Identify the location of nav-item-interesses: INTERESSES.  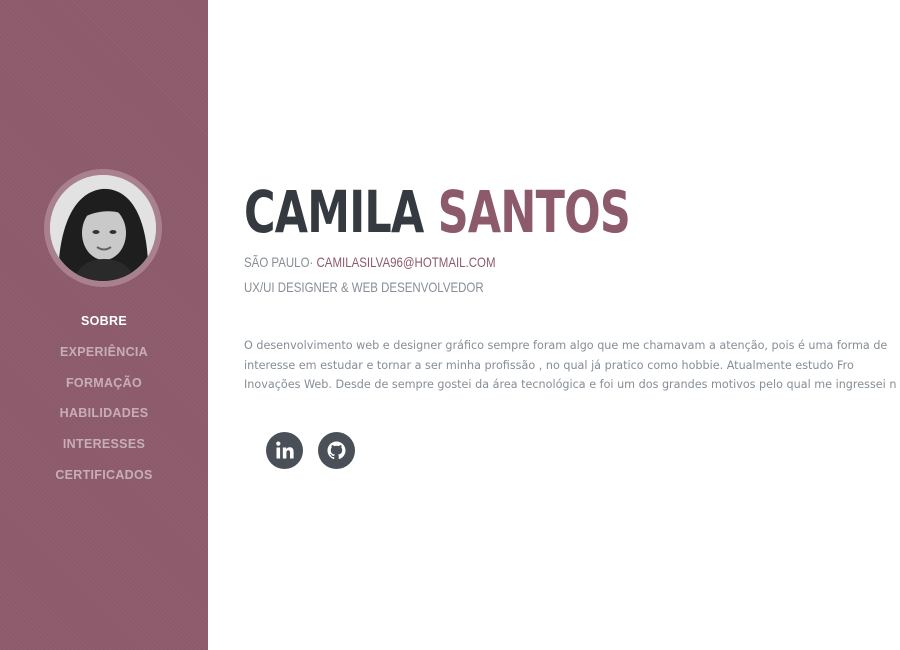
(104, 451).